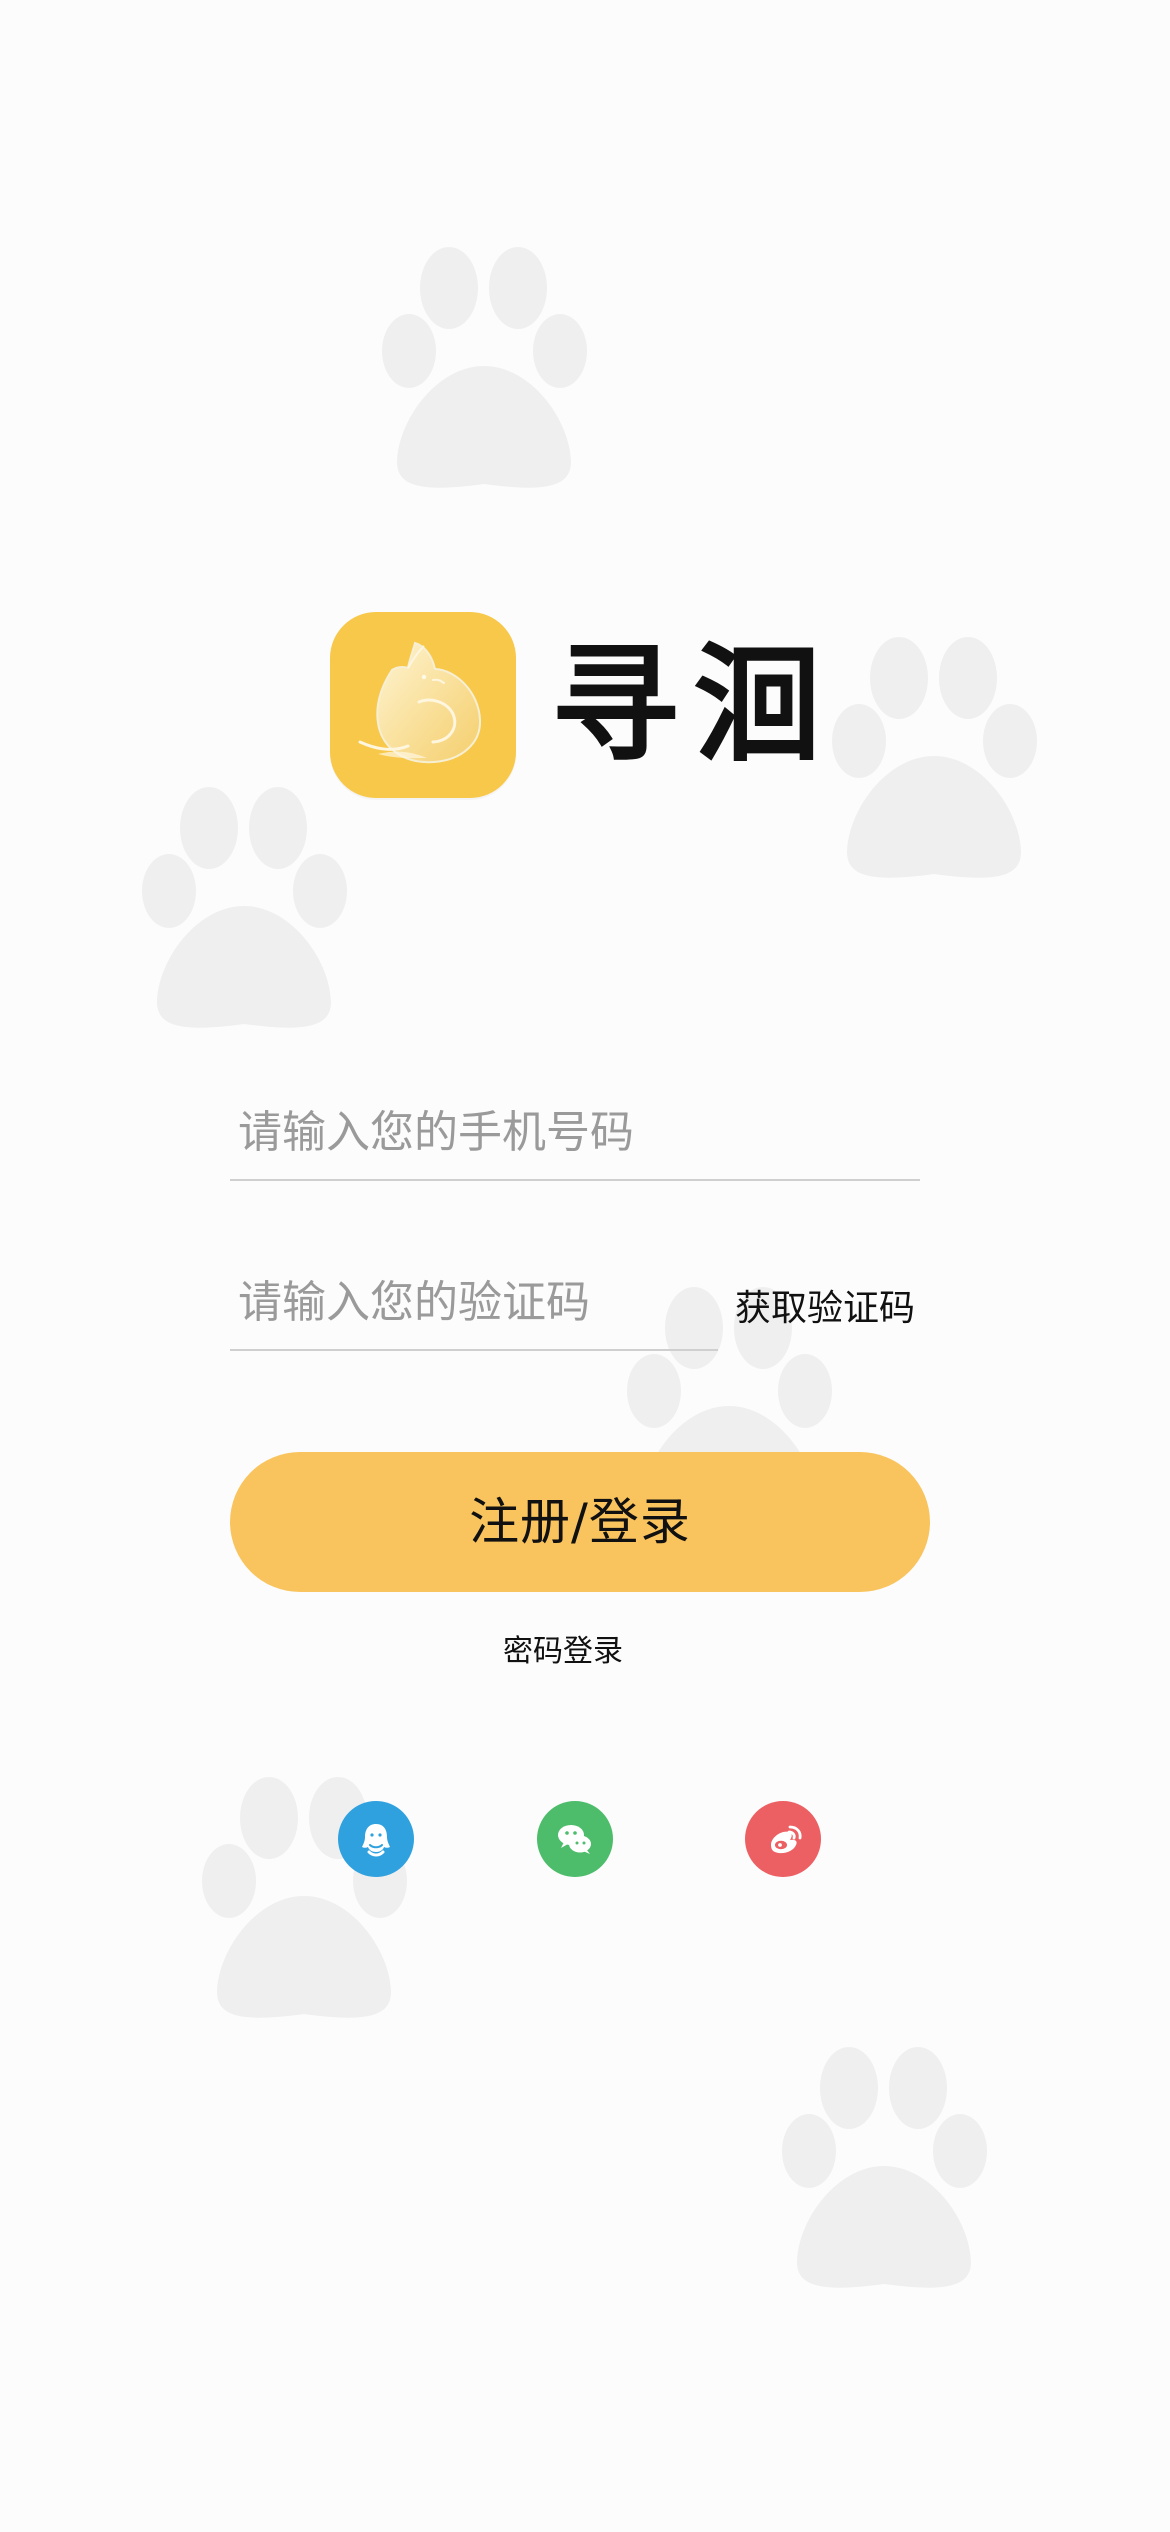 This screenshot has width=1170, height=2532. I want to click on get-code-button: 获取验证码, so click(825, 1309).